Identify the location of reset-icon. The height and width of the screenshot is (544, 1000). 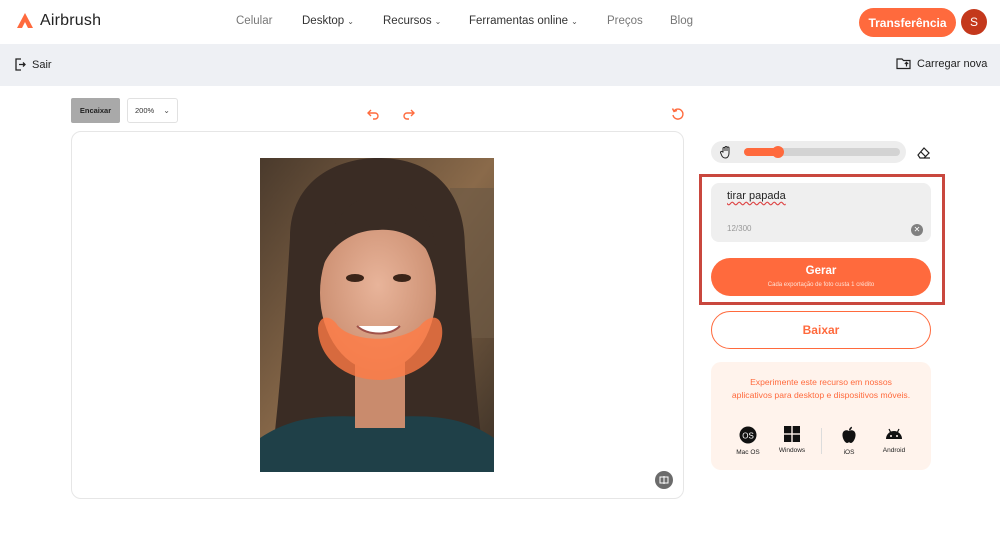
(678, 114).